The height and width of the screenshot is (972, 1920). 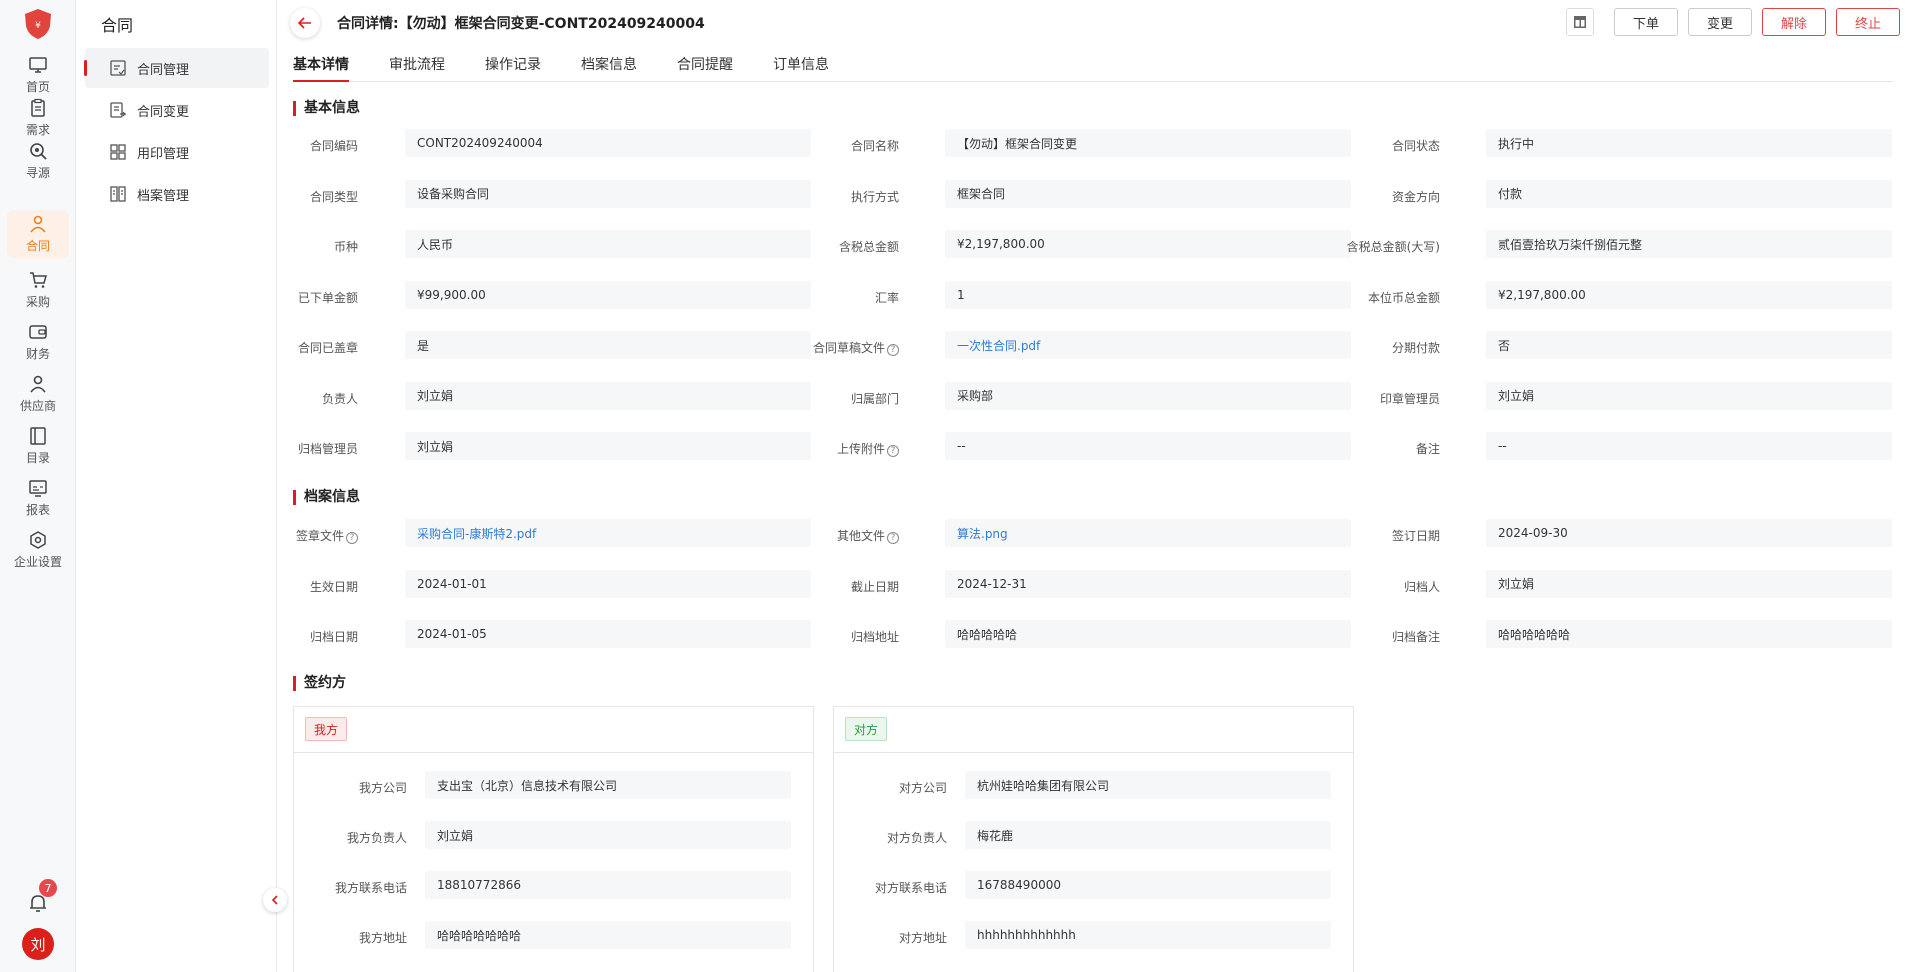 I want to click on book-icon, so click(x=38, y=436).